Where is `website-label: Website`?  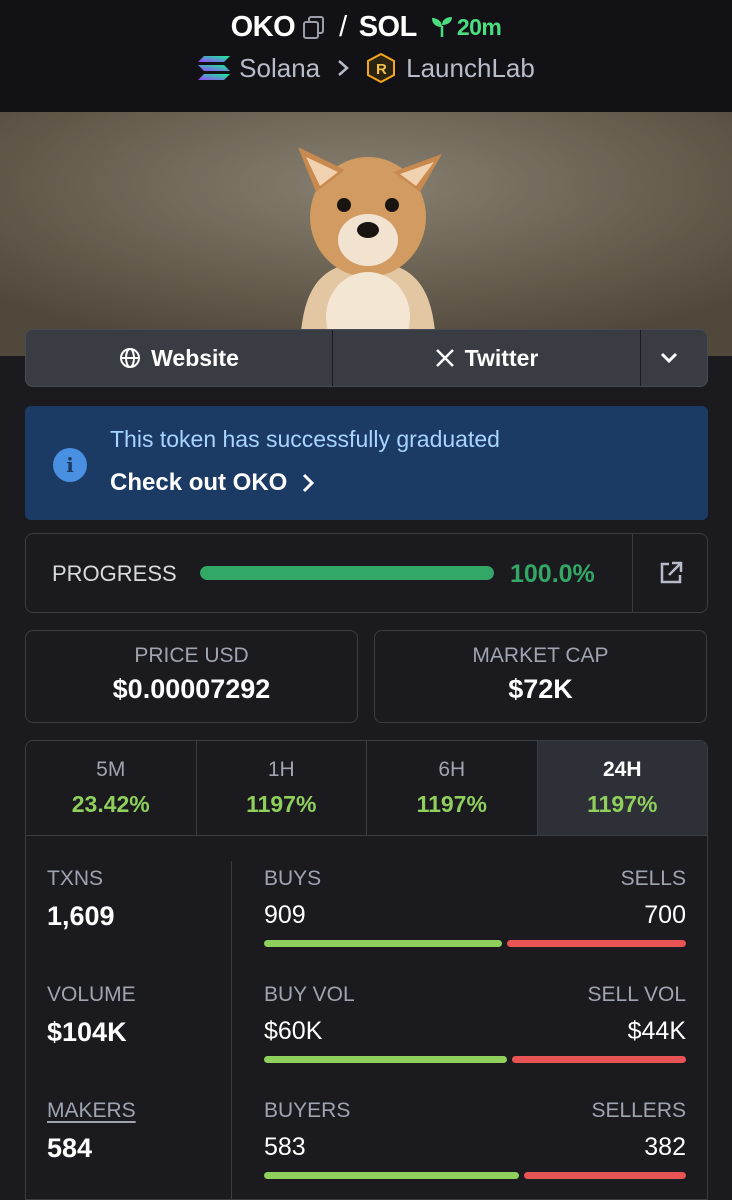 website-label: Website is located at coordinates (195, 357).